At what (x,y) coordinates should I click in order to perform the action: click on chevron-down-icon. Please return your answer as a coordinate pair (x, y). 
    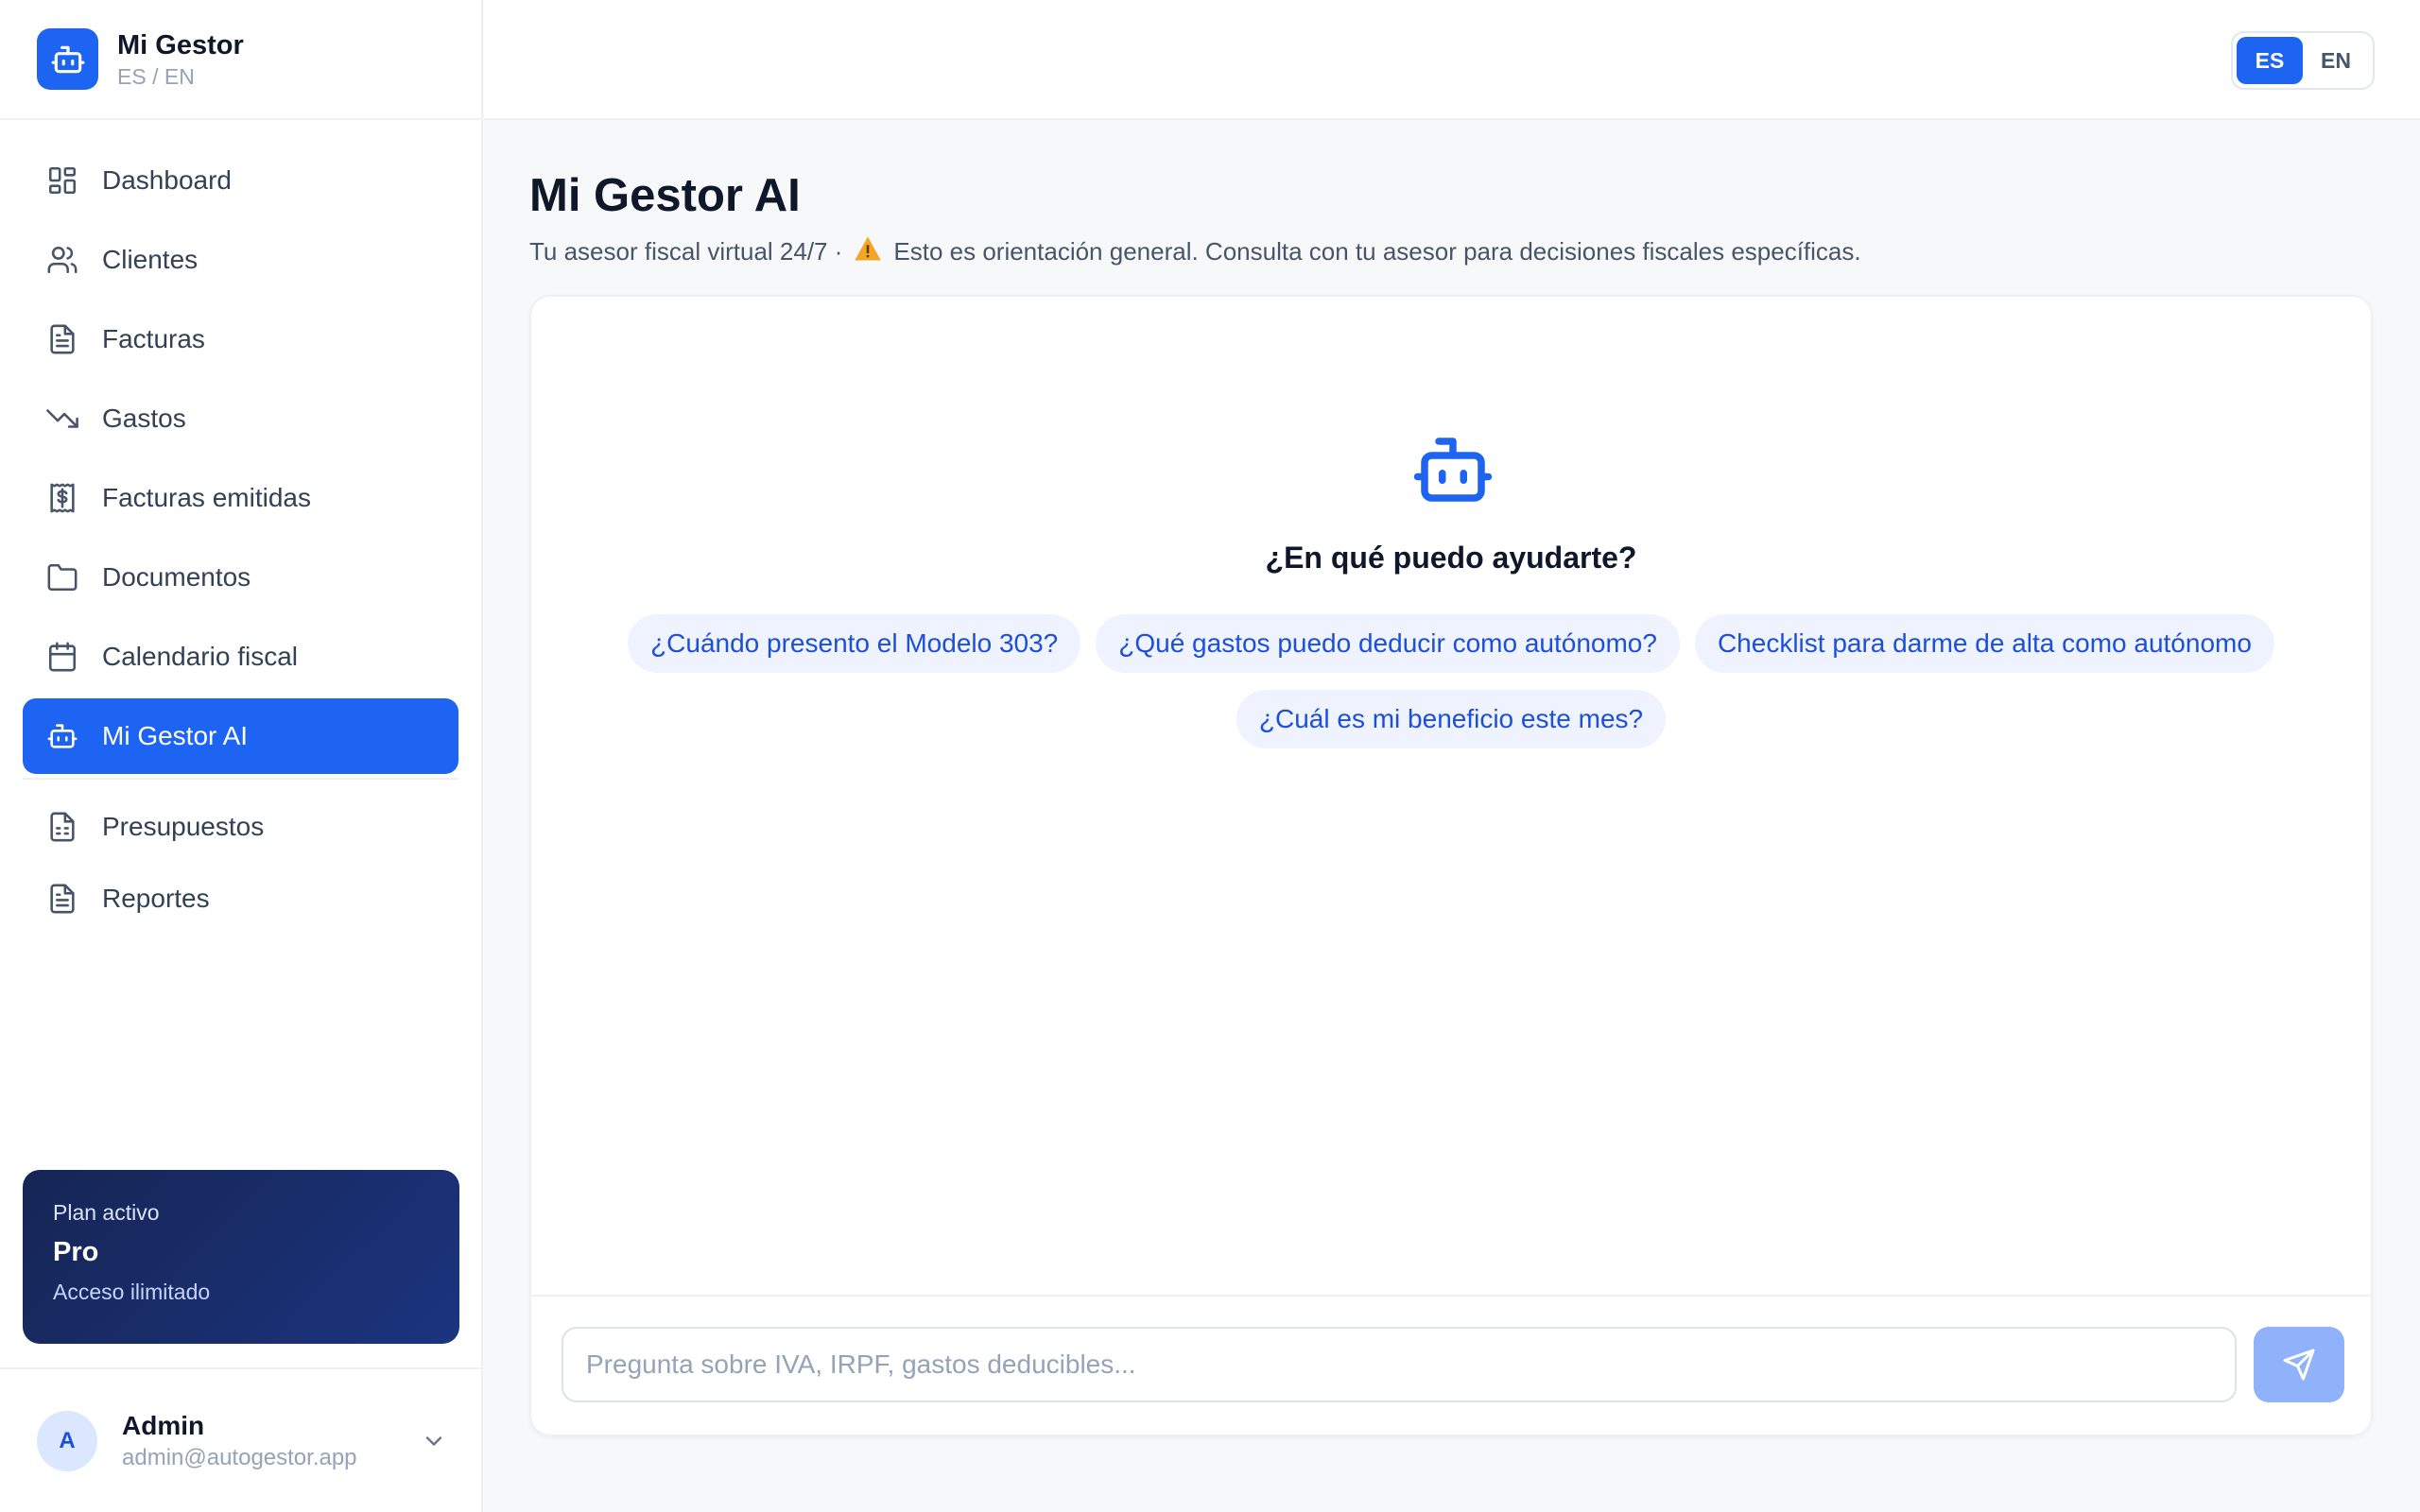
    Looking at the image, I should click on (434, 1443).